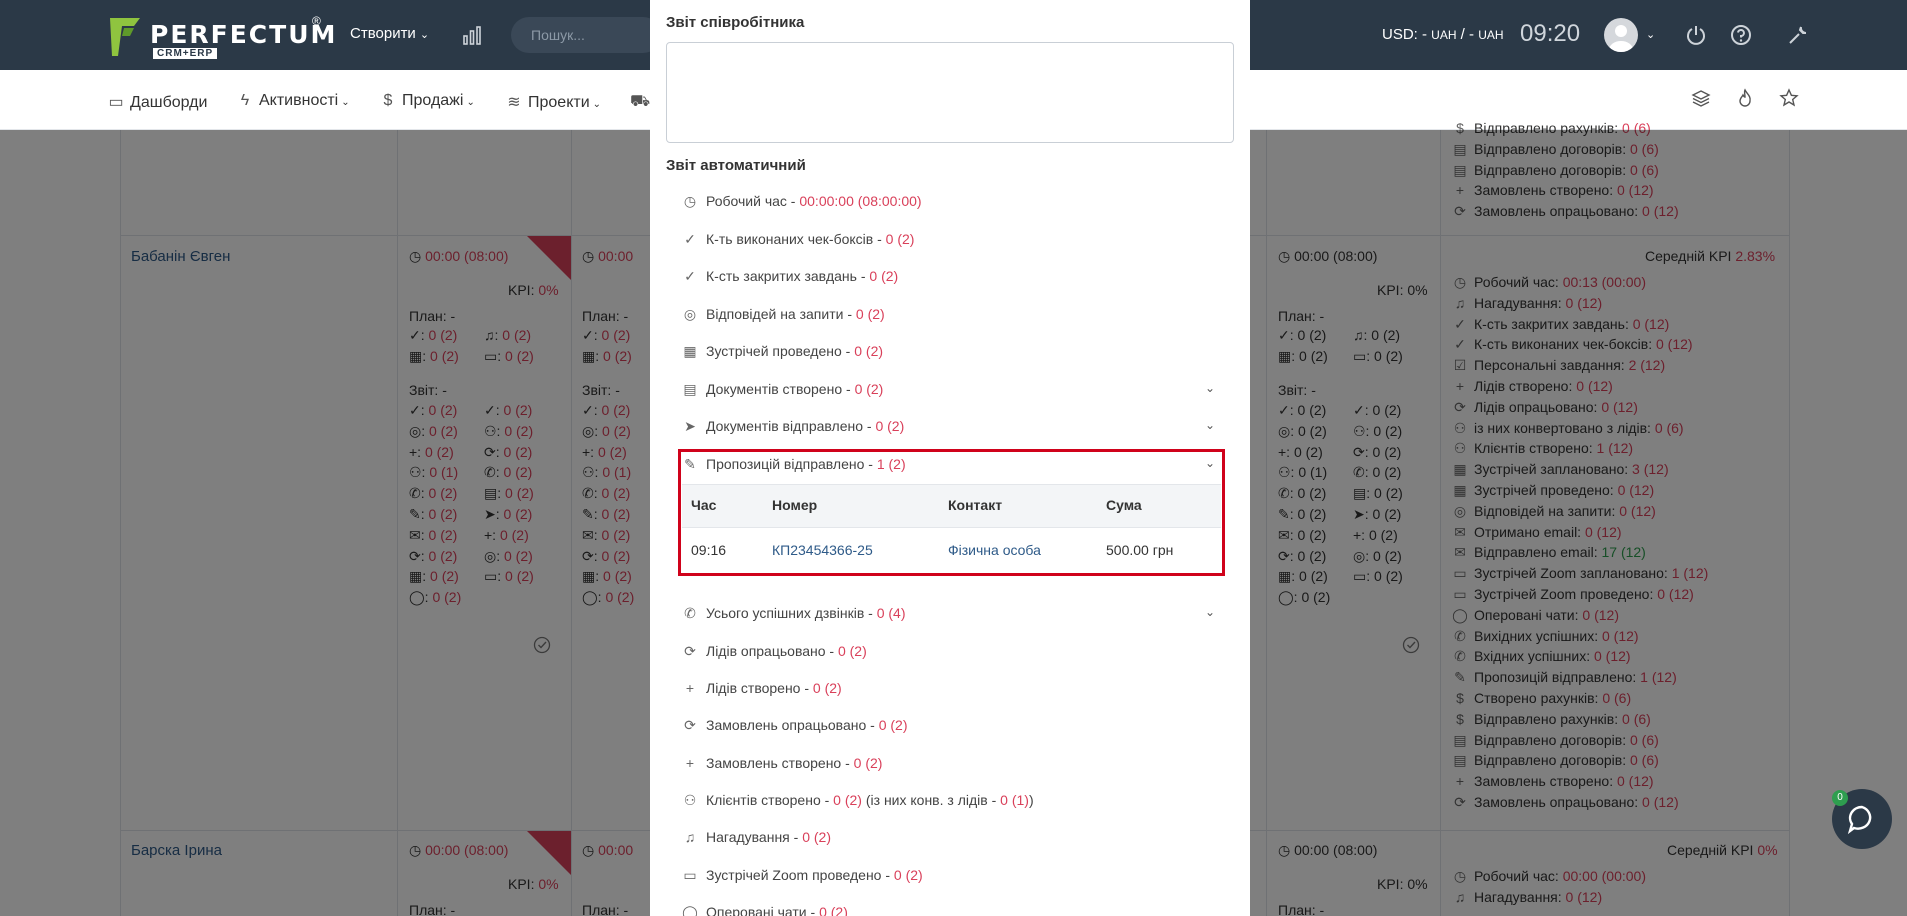 This screenshot has height=916, width=1907. What do you see at coordinates (795, 505) in the screenshot?
I see `header-number: Номер` at bounding box center [795, 505].